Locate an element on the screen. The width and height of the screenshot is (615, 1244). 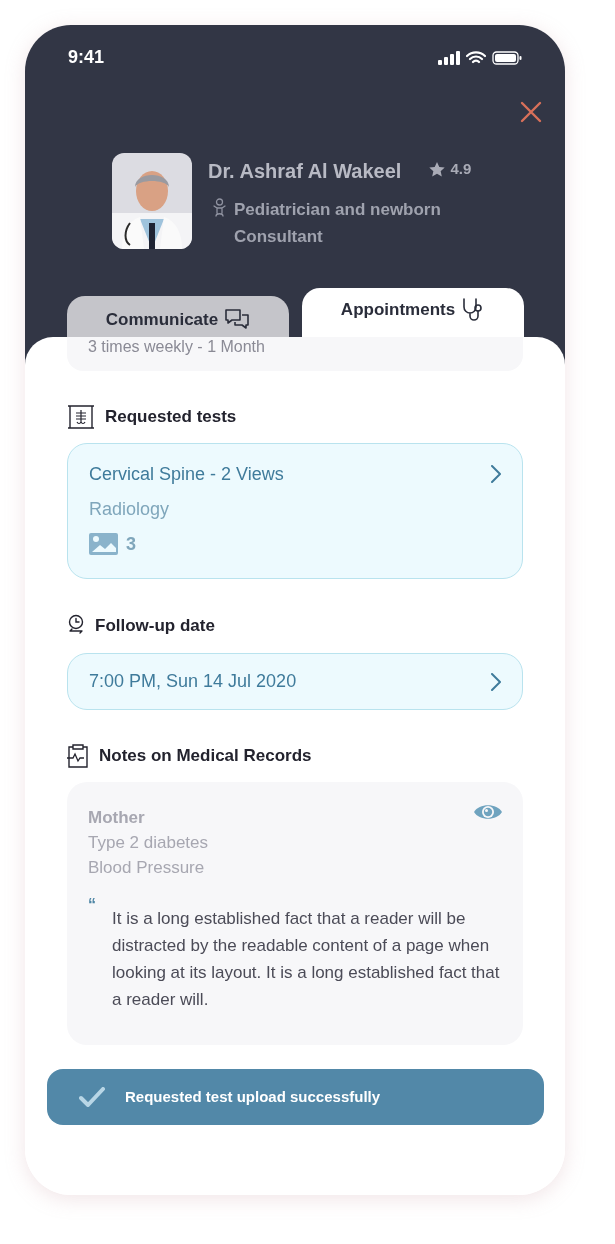
test-card: Cervical Spine - 2 Views Radiology 3 is located at coordinates (295, 510).